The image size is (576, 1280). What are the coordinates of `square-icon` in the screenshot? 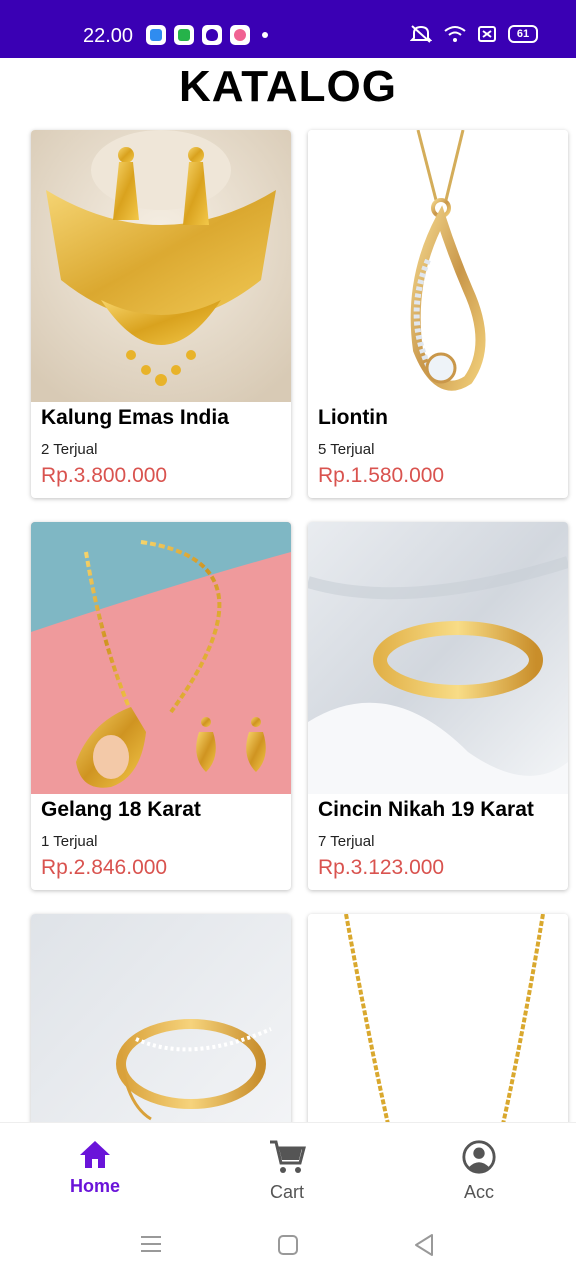 It's located at (288, 1245).